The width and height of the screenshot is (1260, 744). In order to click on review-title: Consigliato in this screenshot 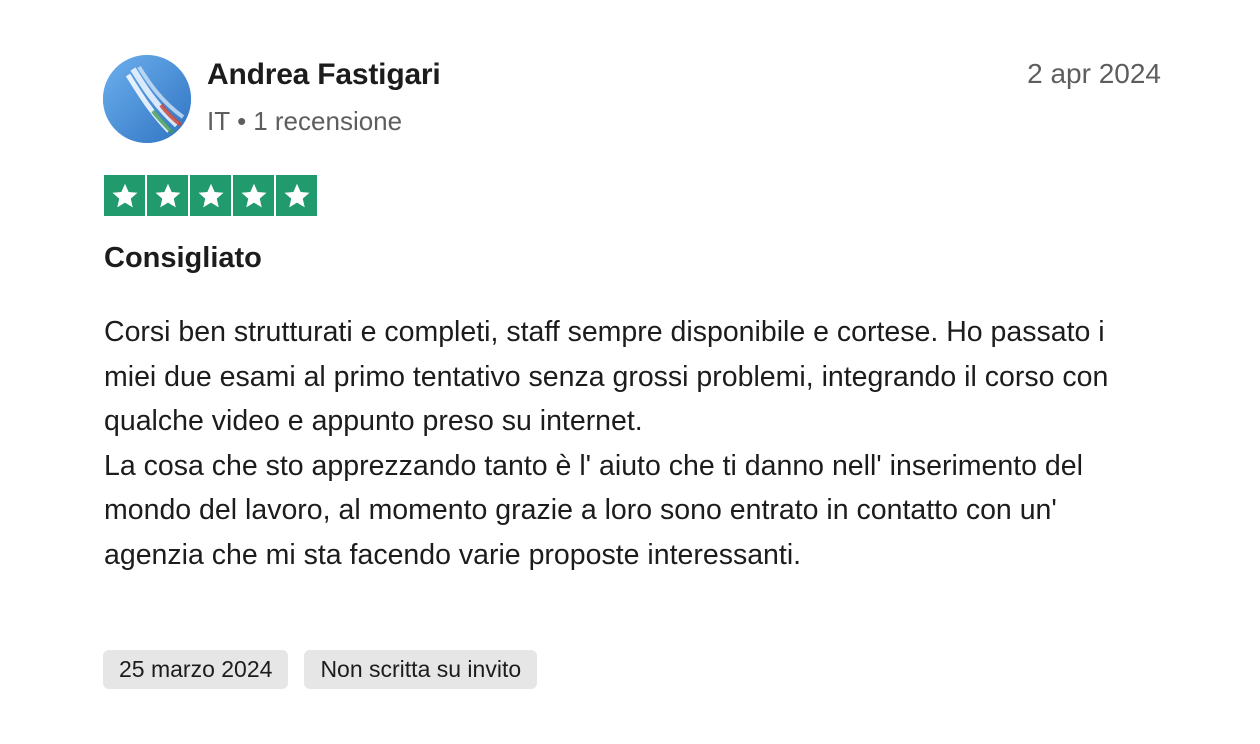, I will do `click(183, 258)`.